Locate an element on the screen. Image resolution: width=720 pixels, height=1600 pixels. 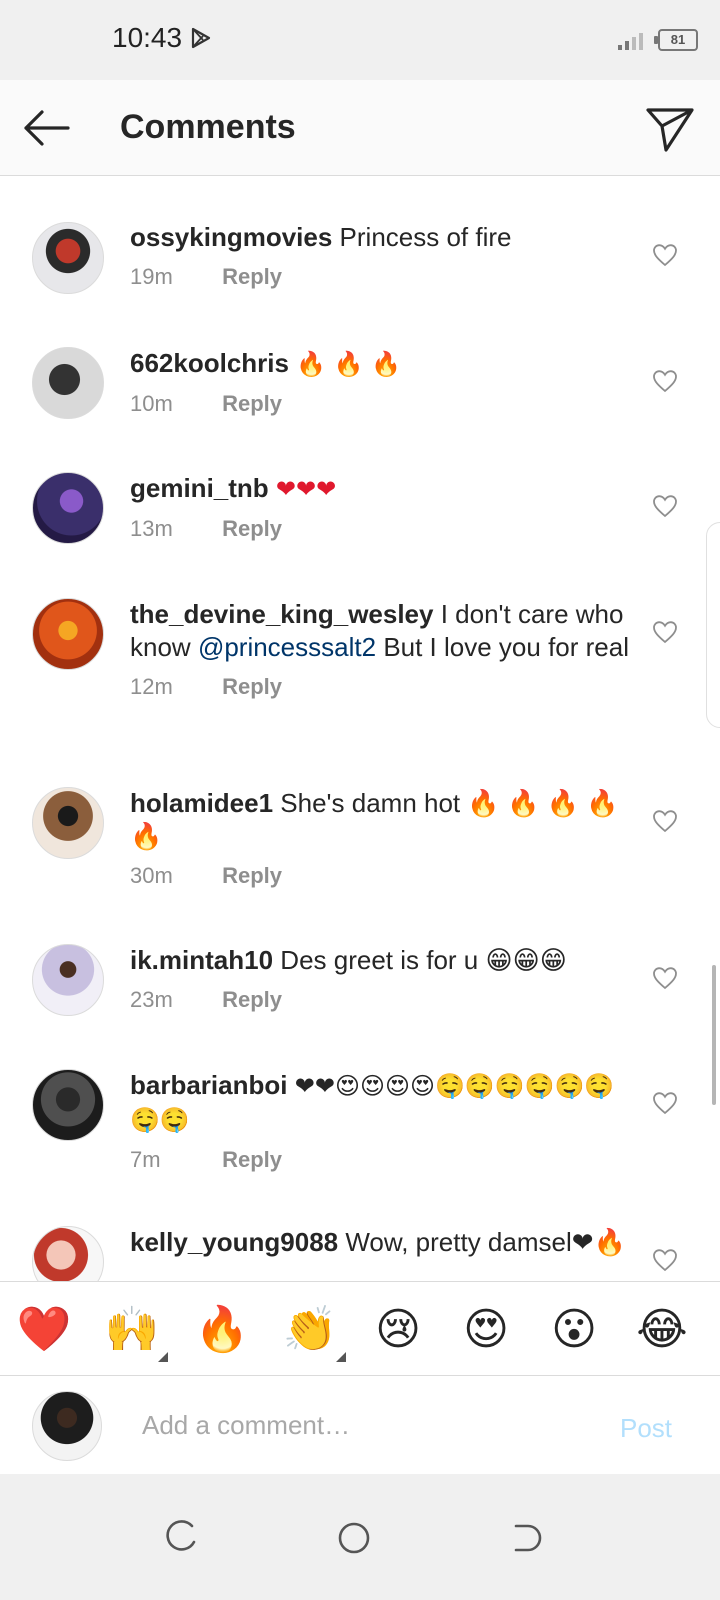
comment-text: kelly_young9088 Wow, pretty damsel❤🔥 is located at coordinates (380, 1242).